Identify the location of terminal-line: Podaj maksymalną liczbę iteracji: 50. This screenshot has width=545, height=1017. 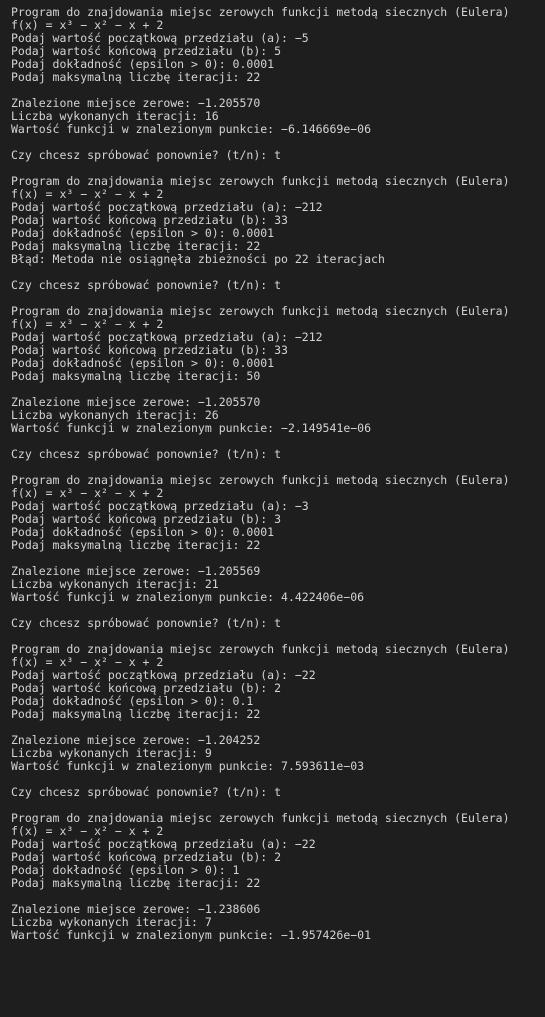
(136, 376).